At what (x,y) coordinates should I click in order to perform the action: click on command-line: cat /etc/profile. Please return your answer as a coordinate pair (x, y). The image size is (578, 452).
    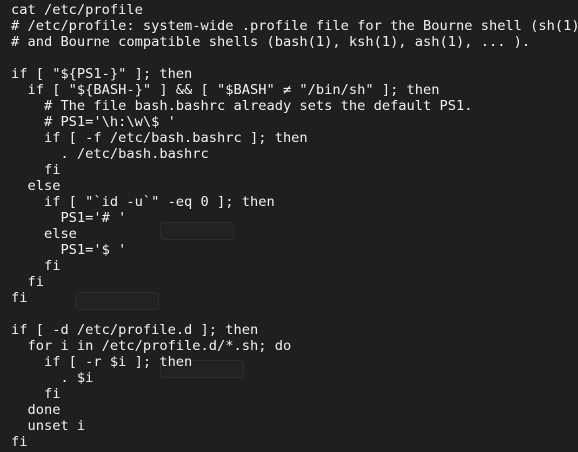
    Looking at the image, I should click on (77, 10).